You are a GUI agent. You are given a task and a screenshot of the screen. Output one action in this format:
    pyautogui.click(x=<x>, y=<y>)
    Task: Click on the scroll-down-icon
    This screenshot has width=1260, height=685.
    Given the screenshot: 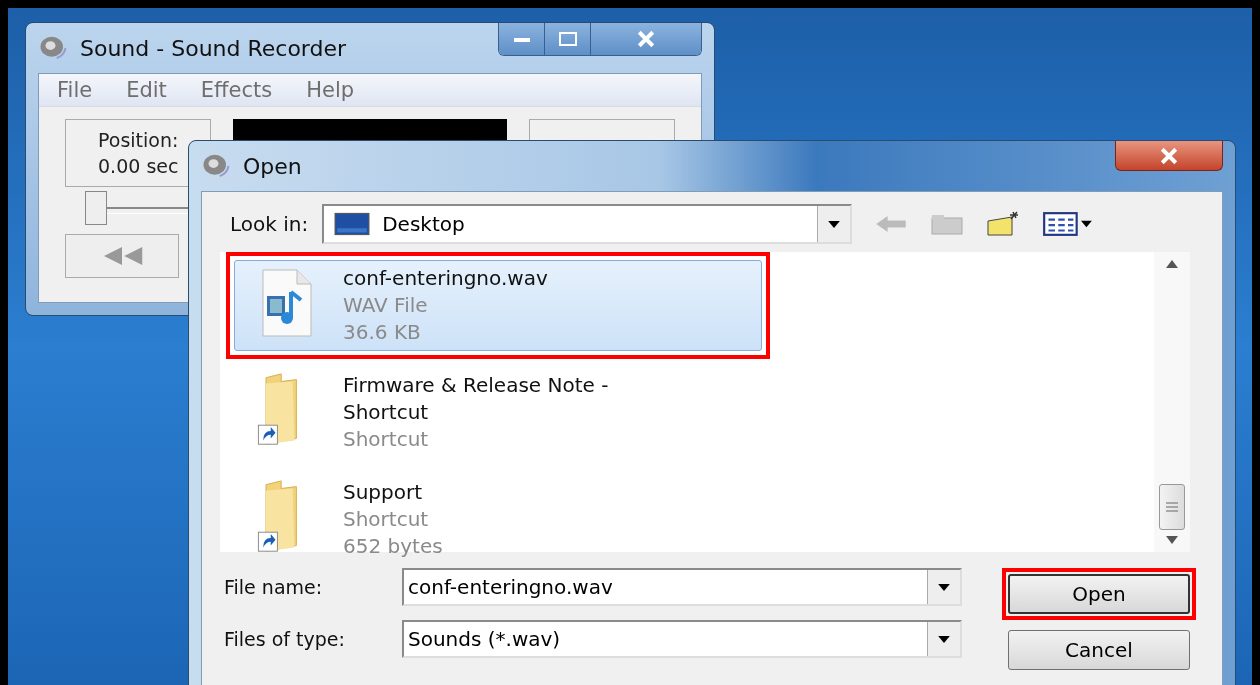 What is the action you would take?
    pyautogui.click(x=1172, y=540)
    